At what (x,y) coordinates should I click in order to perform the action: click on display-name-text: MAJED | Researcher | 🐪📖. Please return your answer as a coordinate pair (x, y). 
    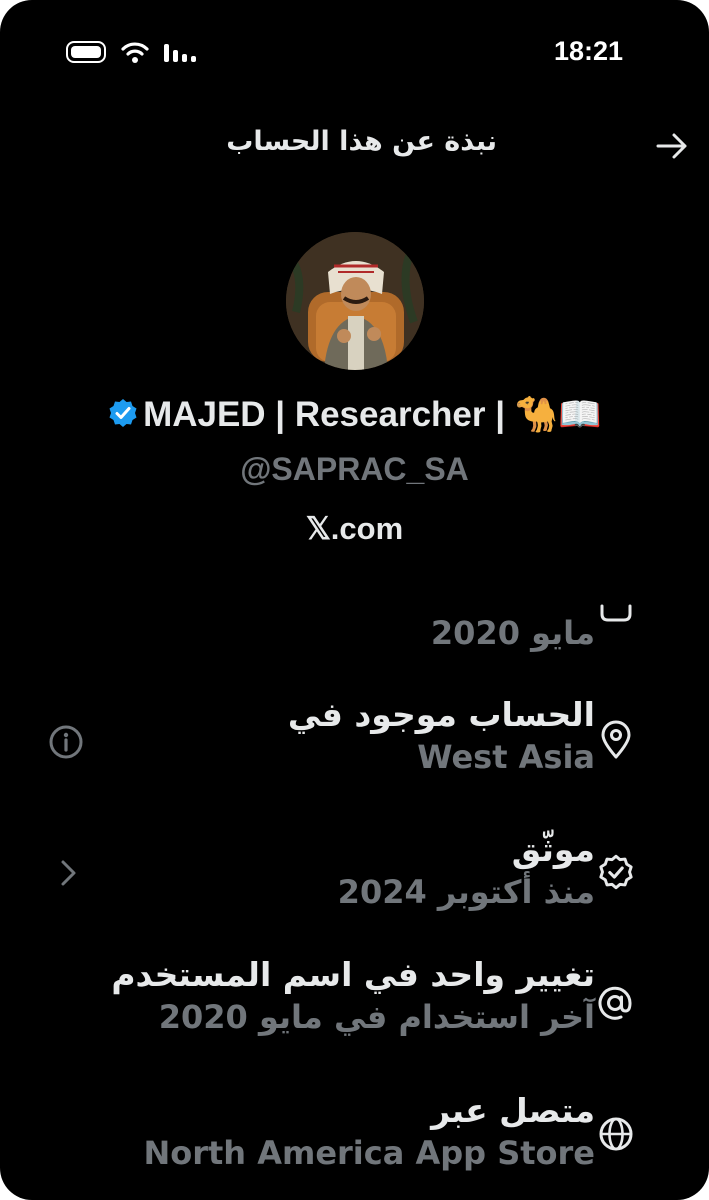
    Looking at the image, I should click on (372, 414).